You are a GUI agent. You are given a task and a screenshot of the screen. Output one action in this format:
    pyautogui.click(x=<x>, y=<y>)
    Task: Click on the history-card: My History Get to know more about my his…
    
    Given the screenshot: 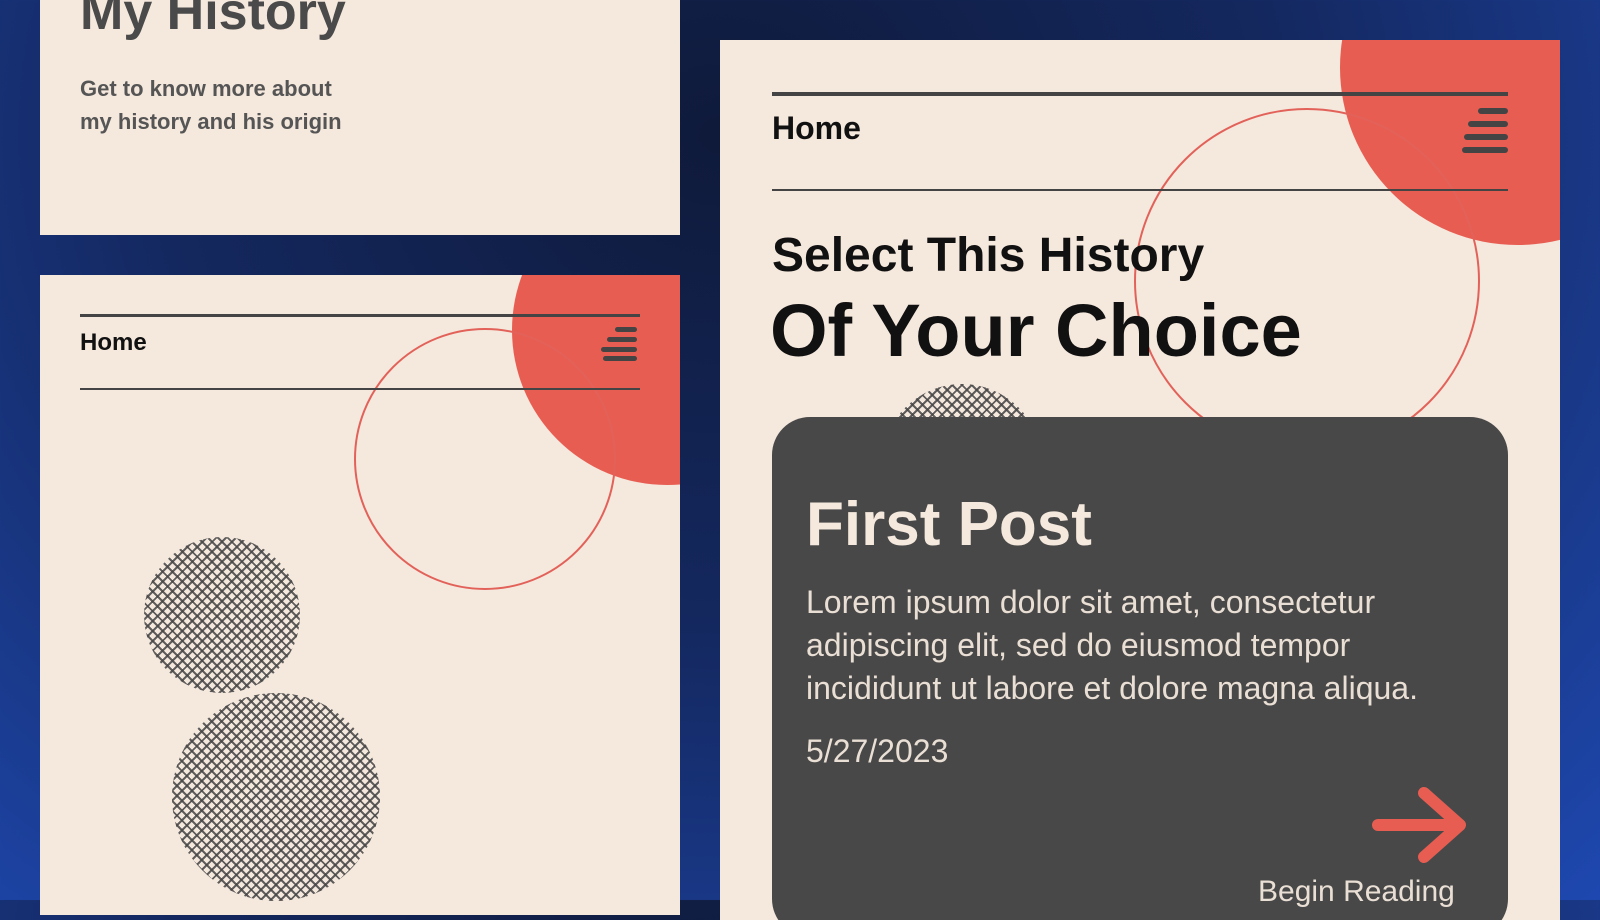 What is the action you would take?
    pyautogui.click(x=360, y=117)
    